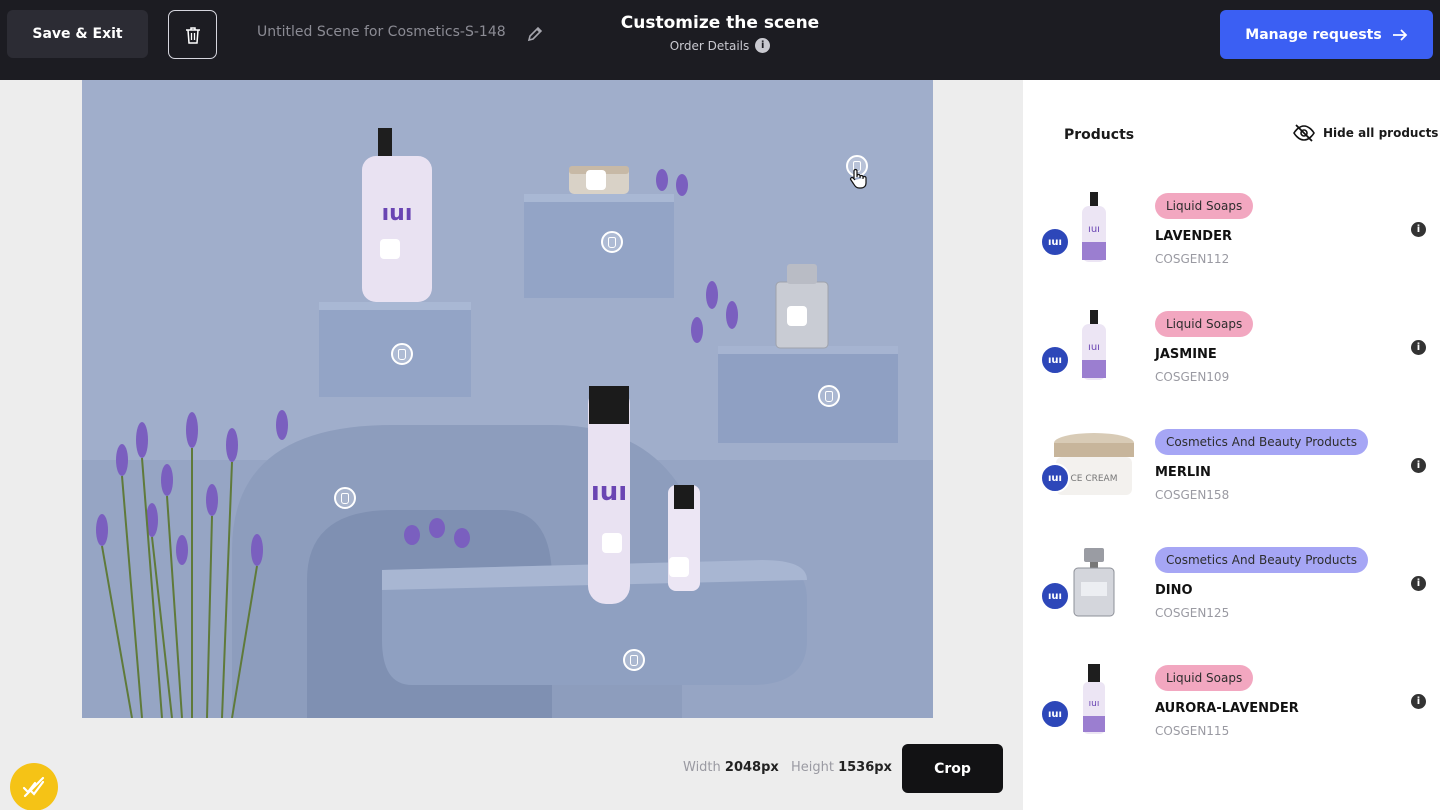  Describe the element at coordinates (1192, 259) in the screenshot. I see `product-code: COSGEN112` at that location.